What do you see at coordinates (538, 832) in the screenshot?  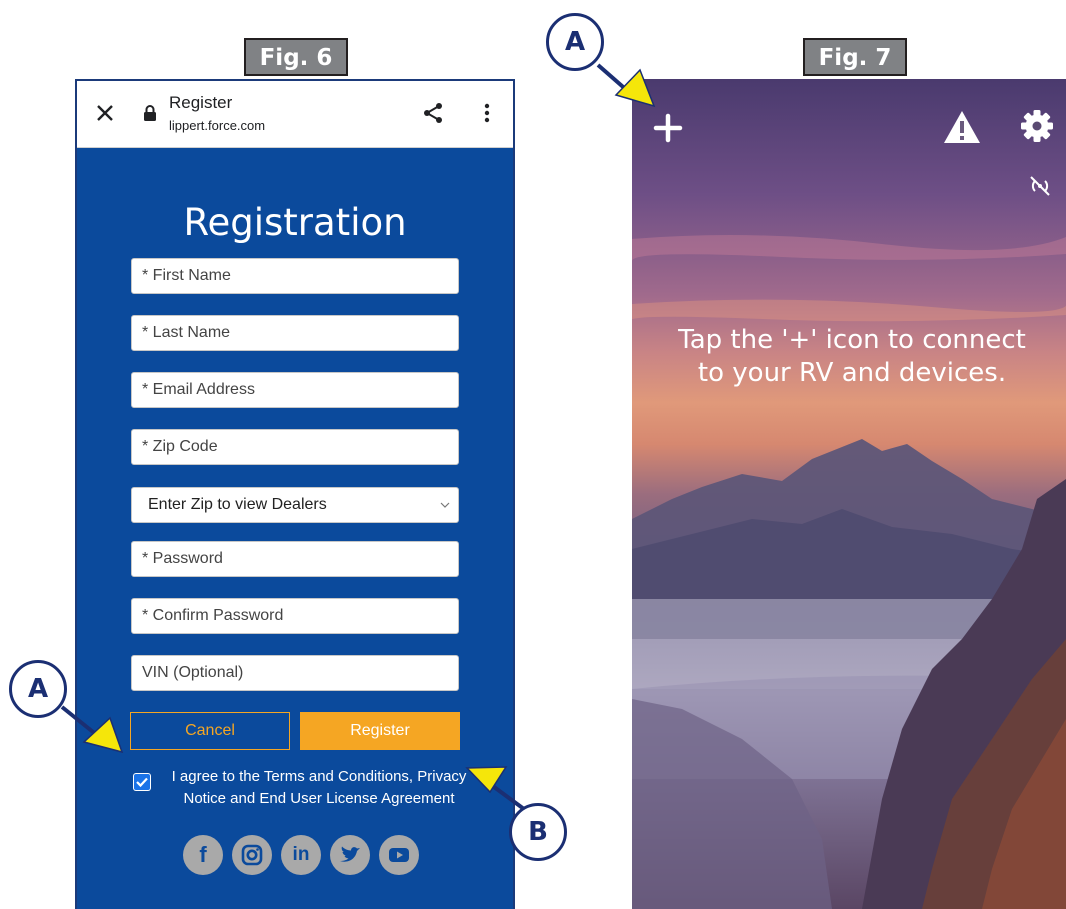 I see `callout-b-fig6: B` at bounding box center [538, 832].